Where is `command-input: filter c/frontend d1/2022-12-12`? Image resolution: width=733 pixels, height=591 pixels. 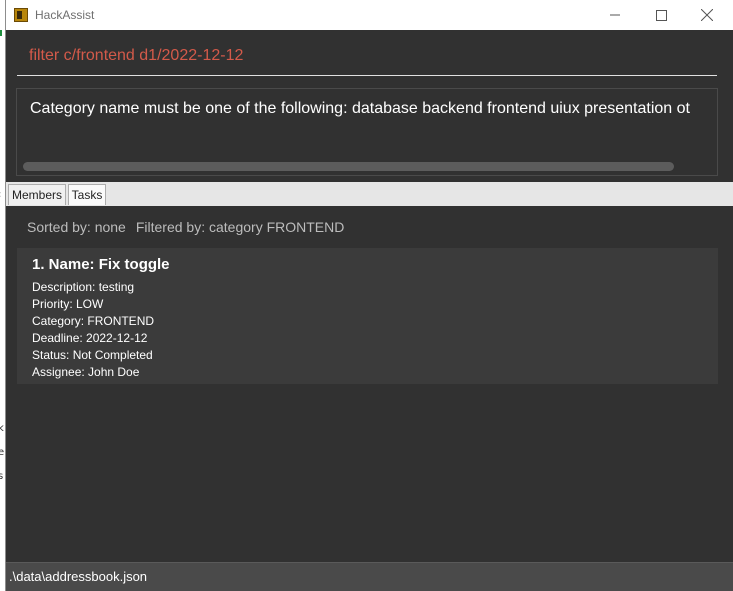 command-input: filter c/frontend d1/2022-12-12 is located at coordinates (367, 59).